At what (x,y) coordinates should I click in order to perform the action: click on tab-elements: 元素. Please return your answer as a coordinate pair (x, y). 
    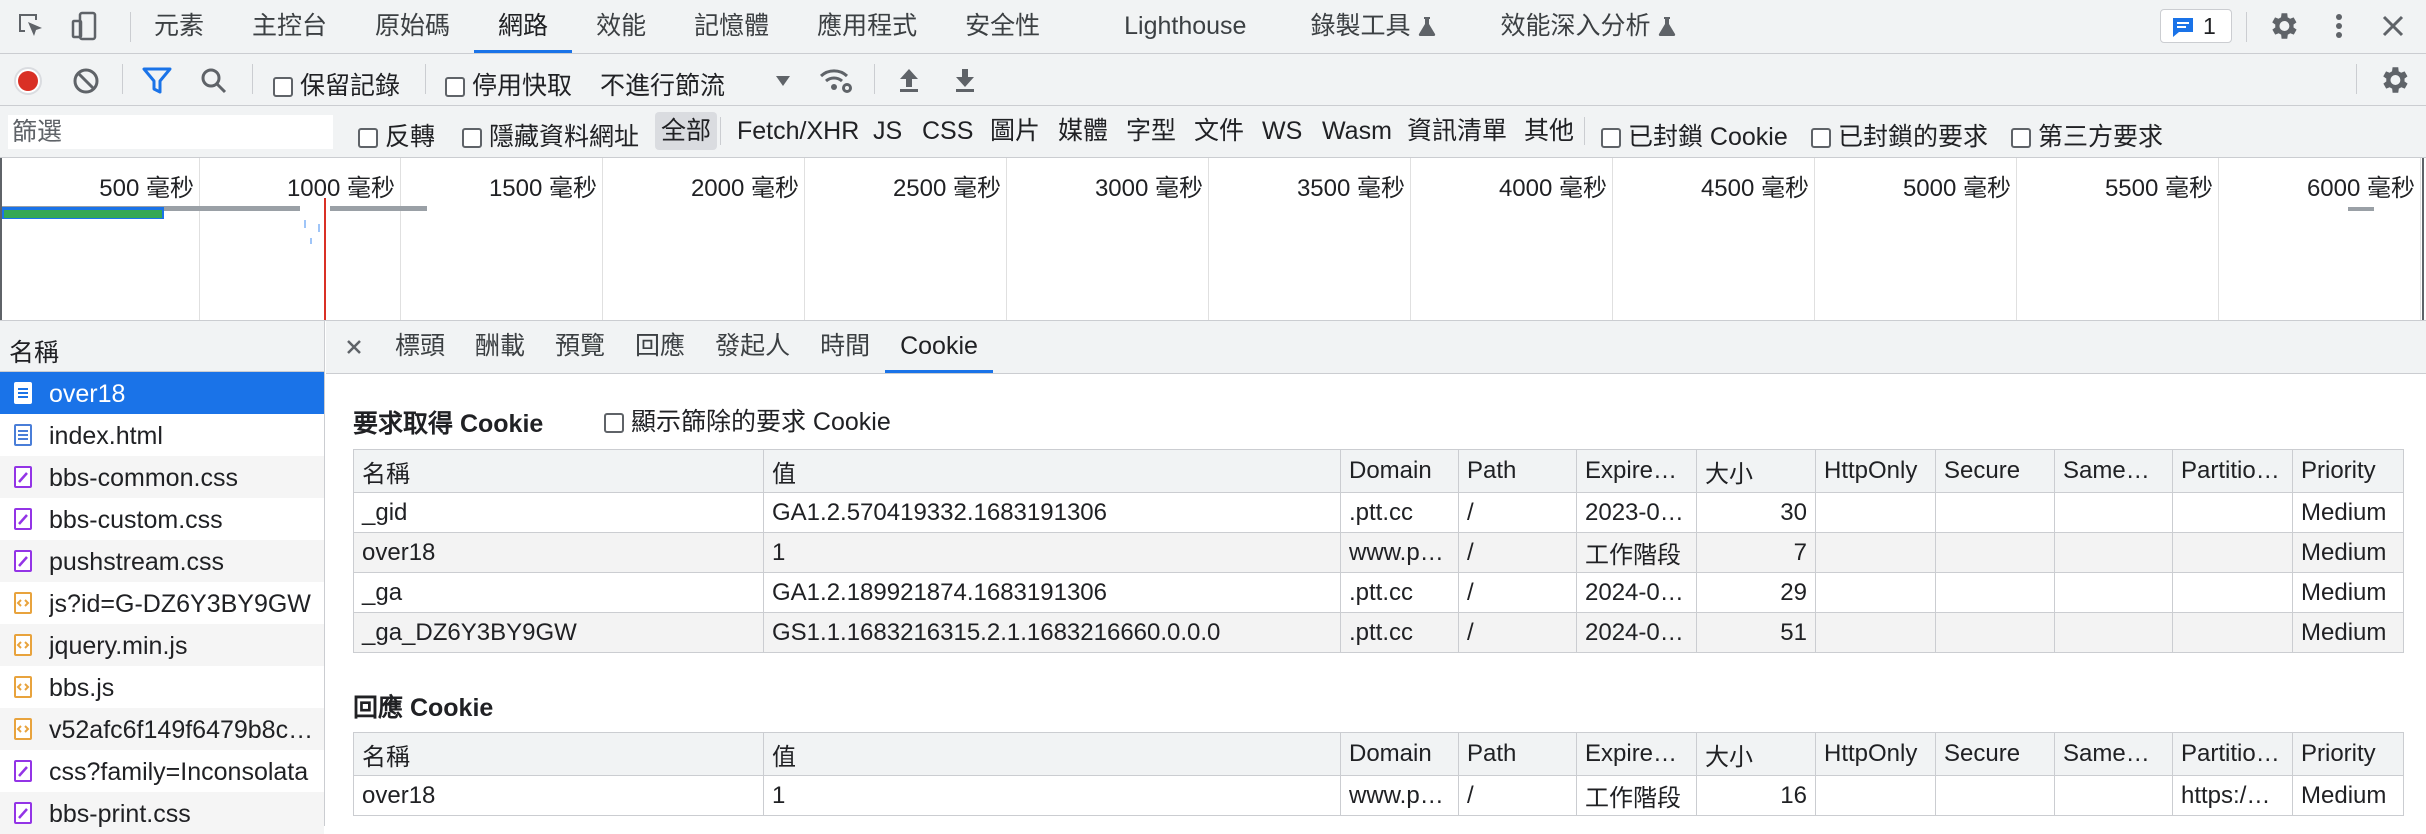
    Looking at the image, I should click on (179, 26).